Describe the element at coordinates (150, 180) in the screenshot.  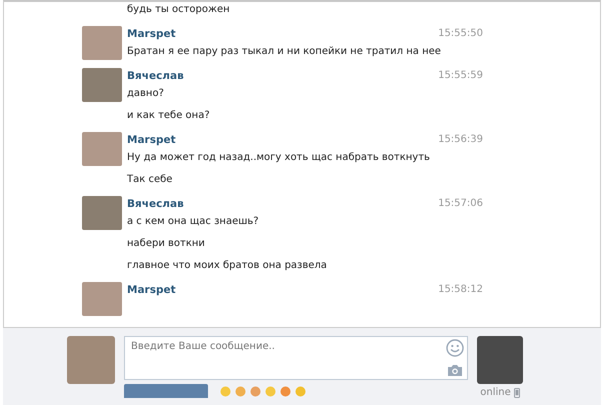
I see `message-text: Так себе` at that location.